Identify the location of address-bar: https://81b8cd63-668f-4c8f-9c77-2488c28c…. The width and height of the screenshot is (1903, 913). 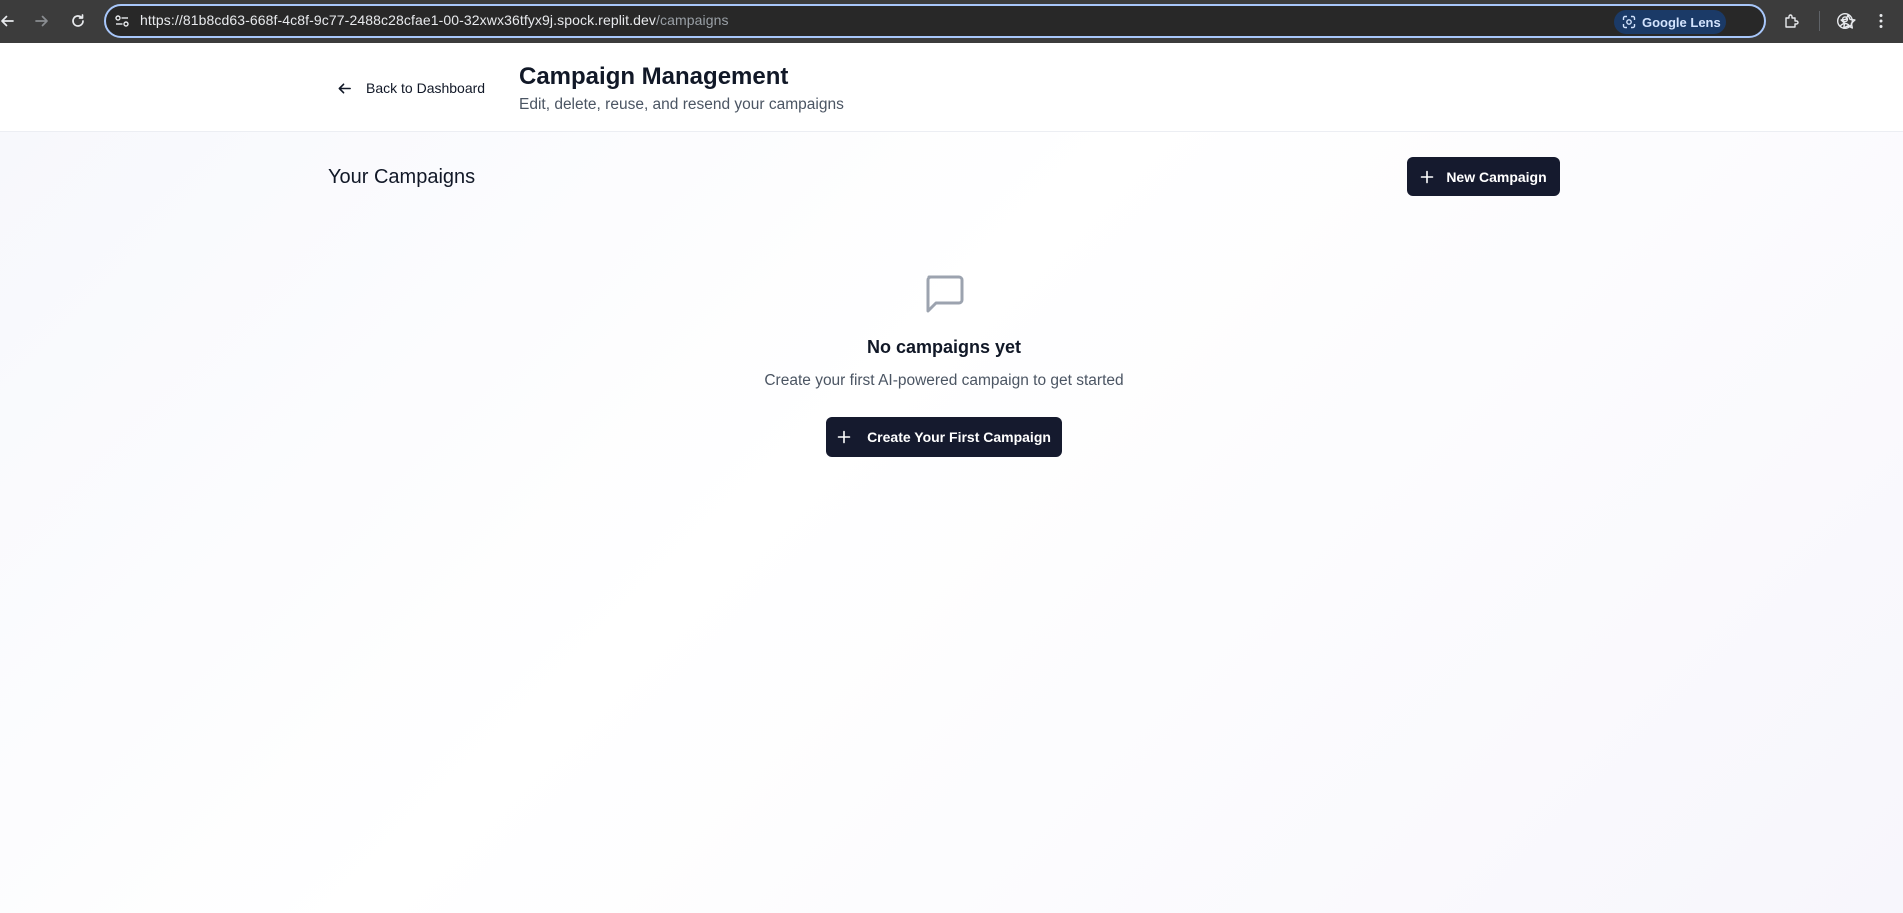
(980, 21).